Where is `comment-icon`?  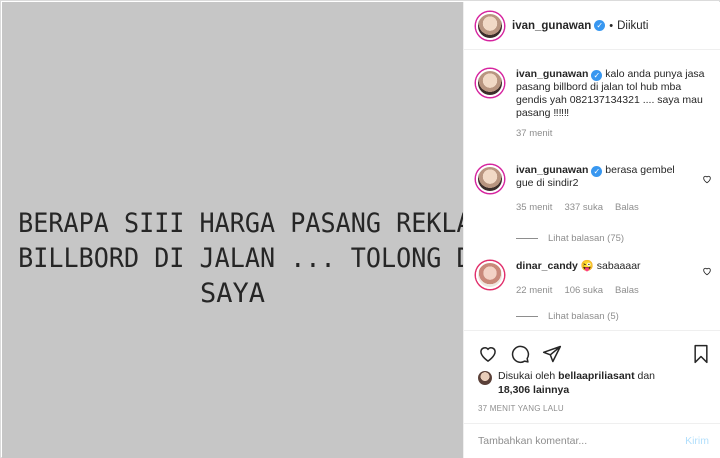
comment-icon is located at coordinates (520, 354).